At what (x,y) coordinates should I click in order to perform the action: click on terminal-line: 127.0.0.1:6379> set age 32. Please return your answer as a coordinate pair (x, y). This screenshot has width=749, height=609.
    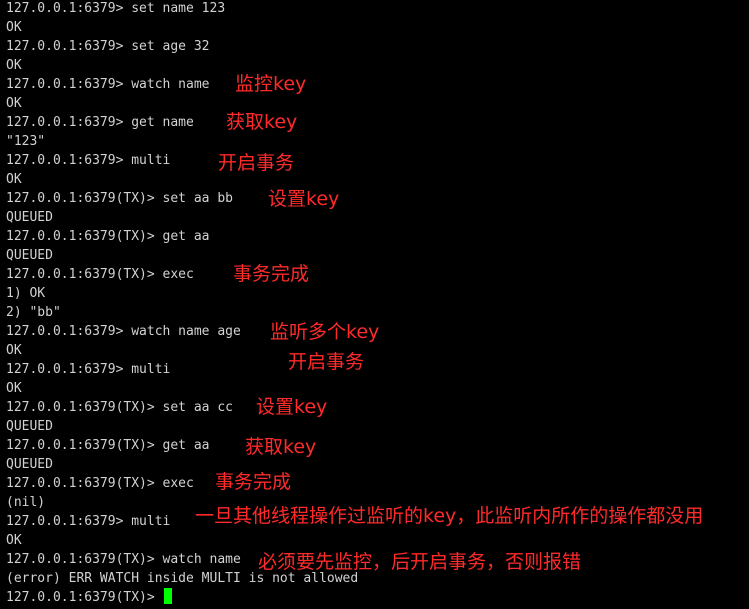
    Looking at the image, I should click on (108, 46).